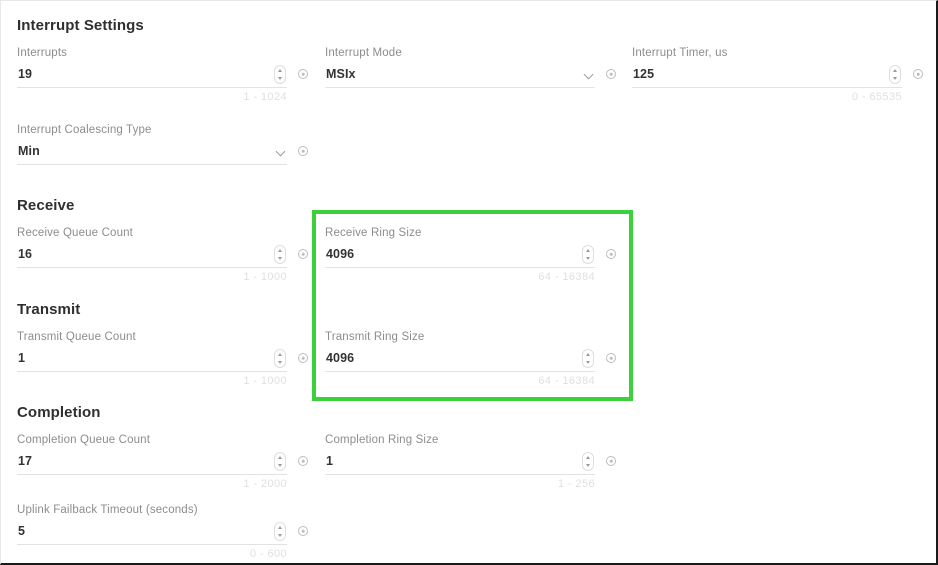 This screenshot has width=938, height=565. I want to click on field-transmit-ring-size: Transmit Ring Size 4096 64 - 16384, so click(470, 362).